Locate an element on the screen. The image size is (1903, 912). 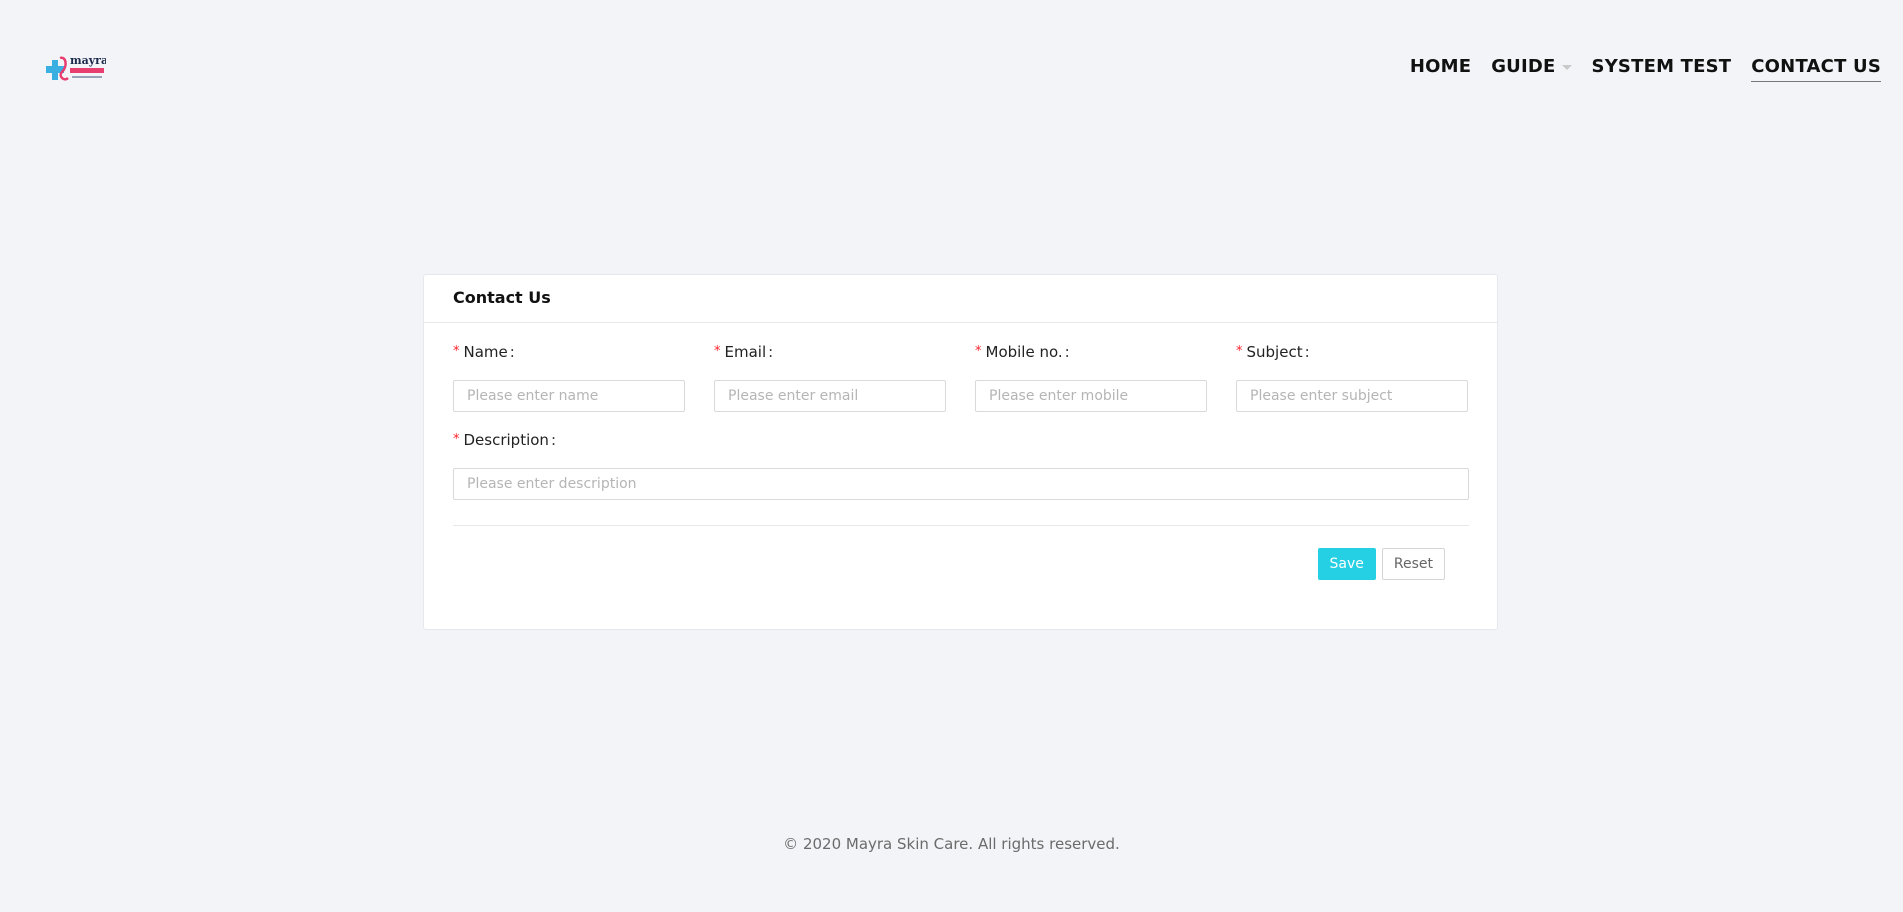
description-label-text: Description is located at coordinates (506, 440).